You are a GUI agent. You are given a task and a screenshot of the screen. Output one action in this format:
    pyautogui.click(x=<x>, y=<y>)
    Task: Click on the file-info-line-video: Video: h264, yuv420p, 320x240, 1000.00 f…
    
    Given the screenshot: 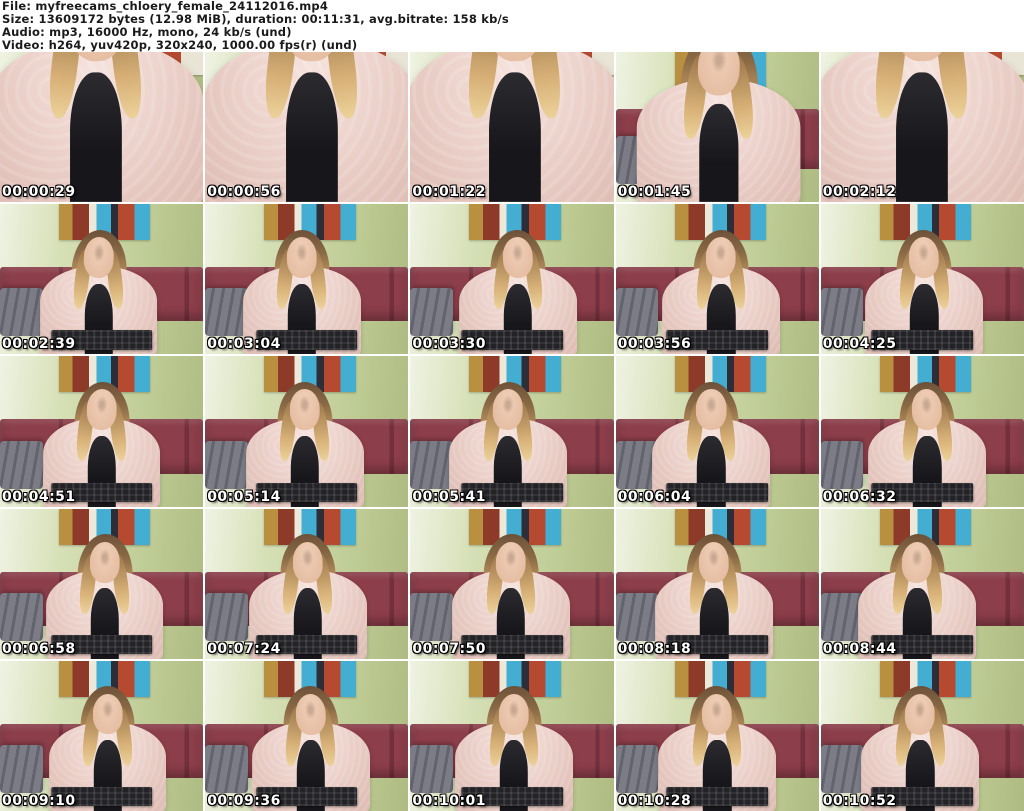 What is the action you would take?
    pyautogui.click(x=180, y=45)
    